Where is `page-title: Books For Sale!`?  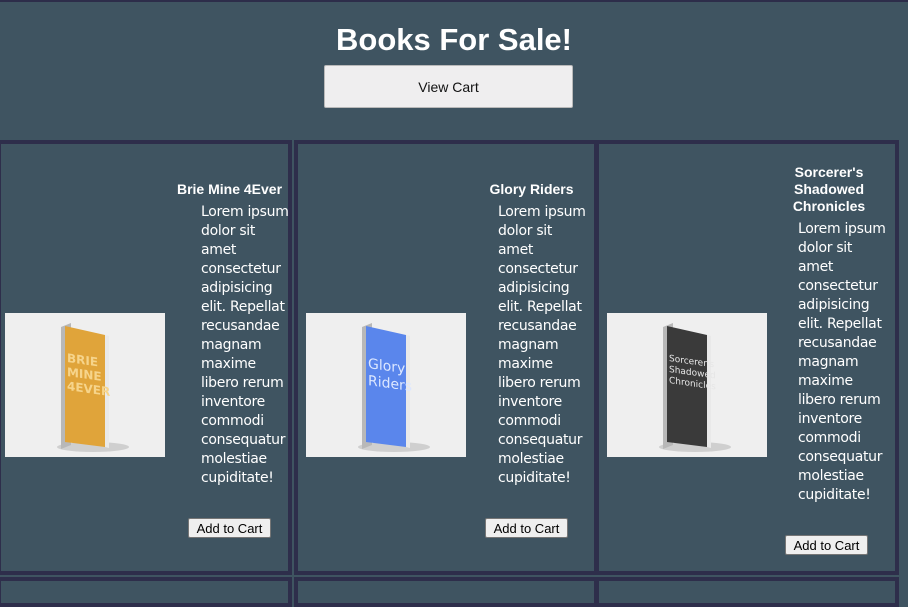 page-title: Books For Sale! is located at coordinates (454, 39).